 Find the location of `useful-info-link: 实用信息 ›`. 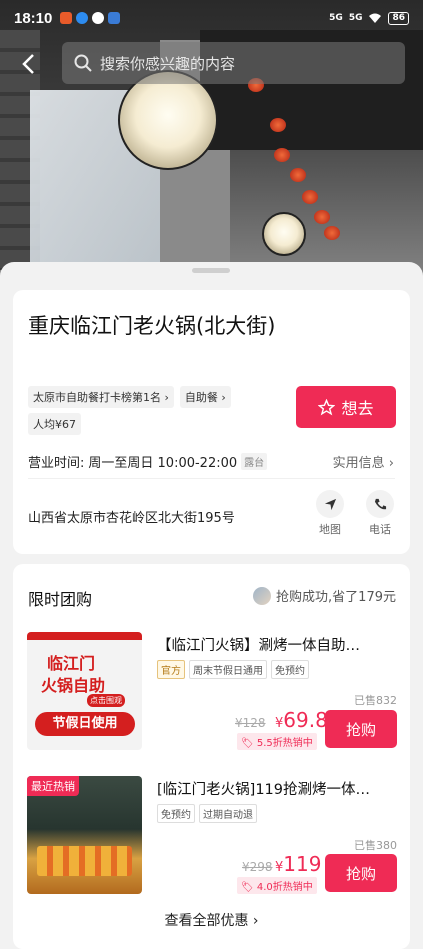

useful-info-link: 实用信息 › is located at coordinates (363, 461).